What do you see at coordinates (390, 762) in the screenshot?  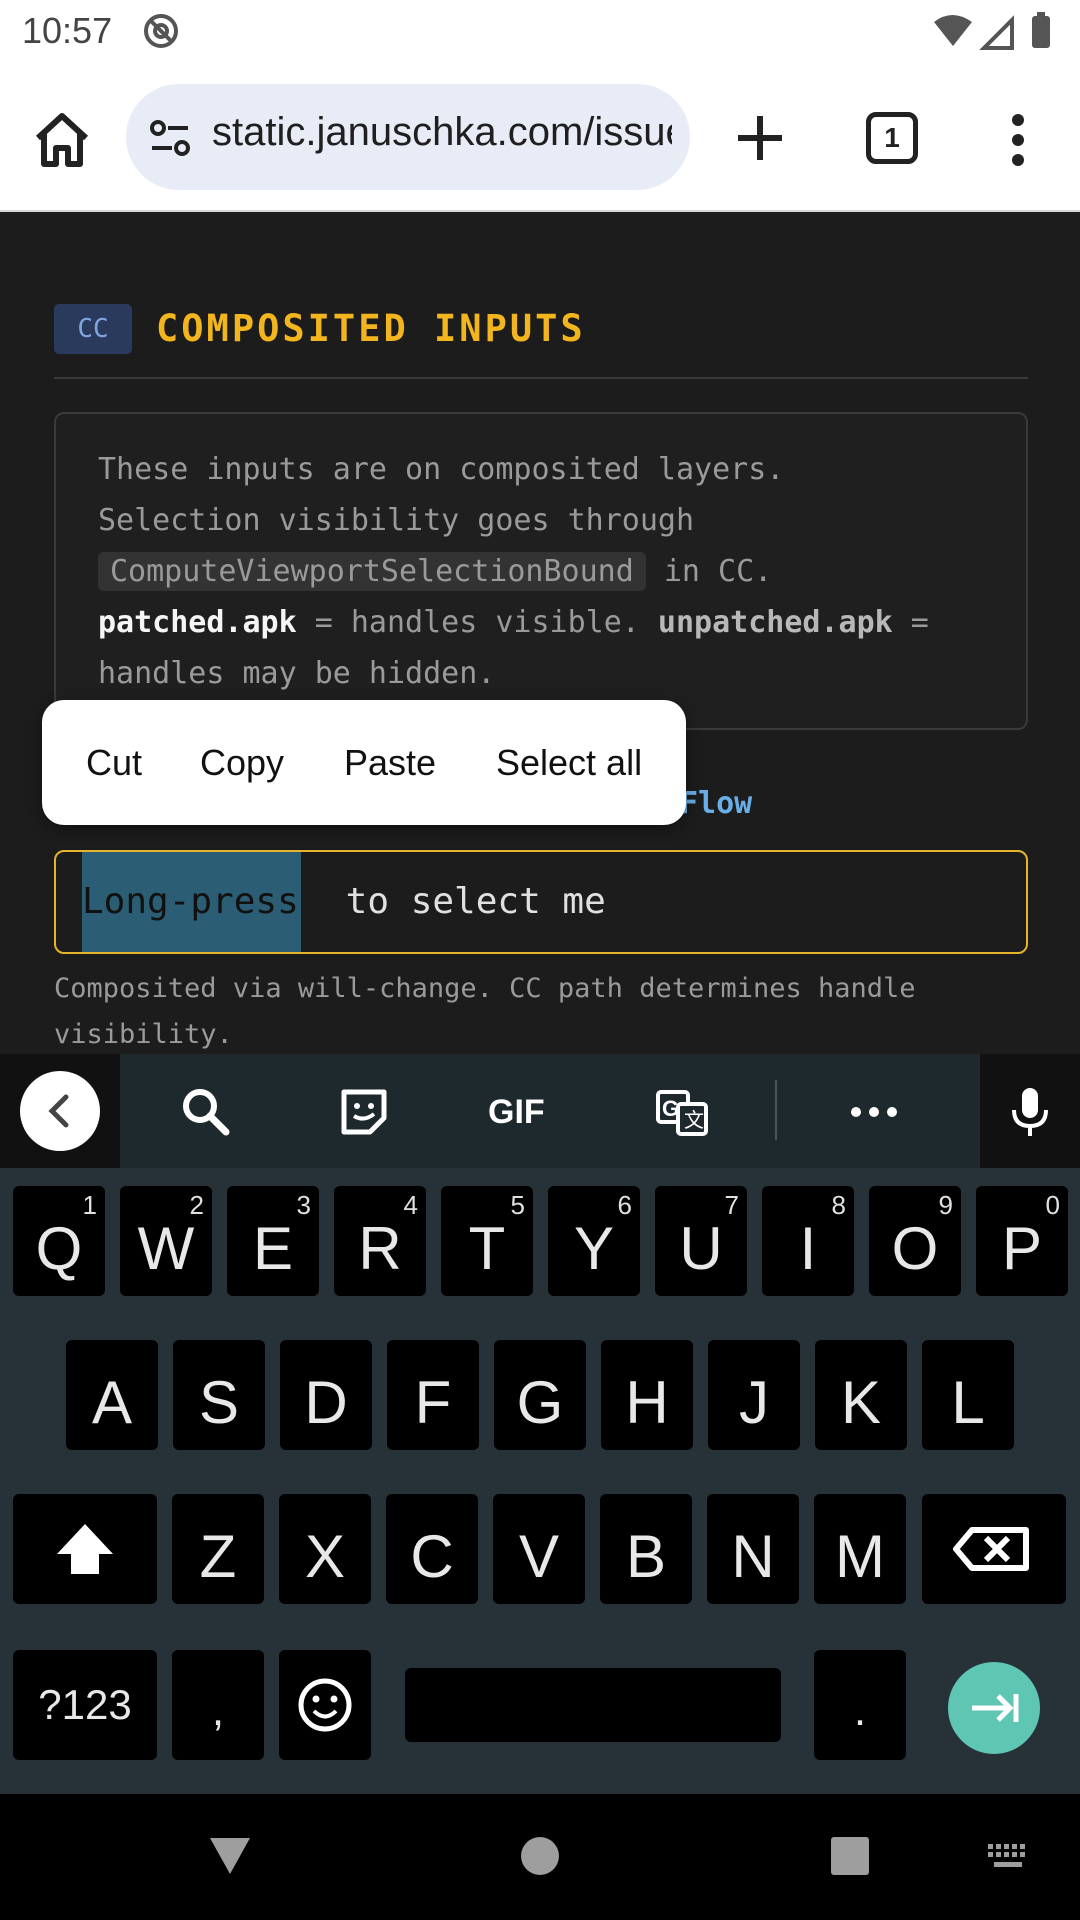 I see `paste-button: Paste` at bounding box center [390, 762].